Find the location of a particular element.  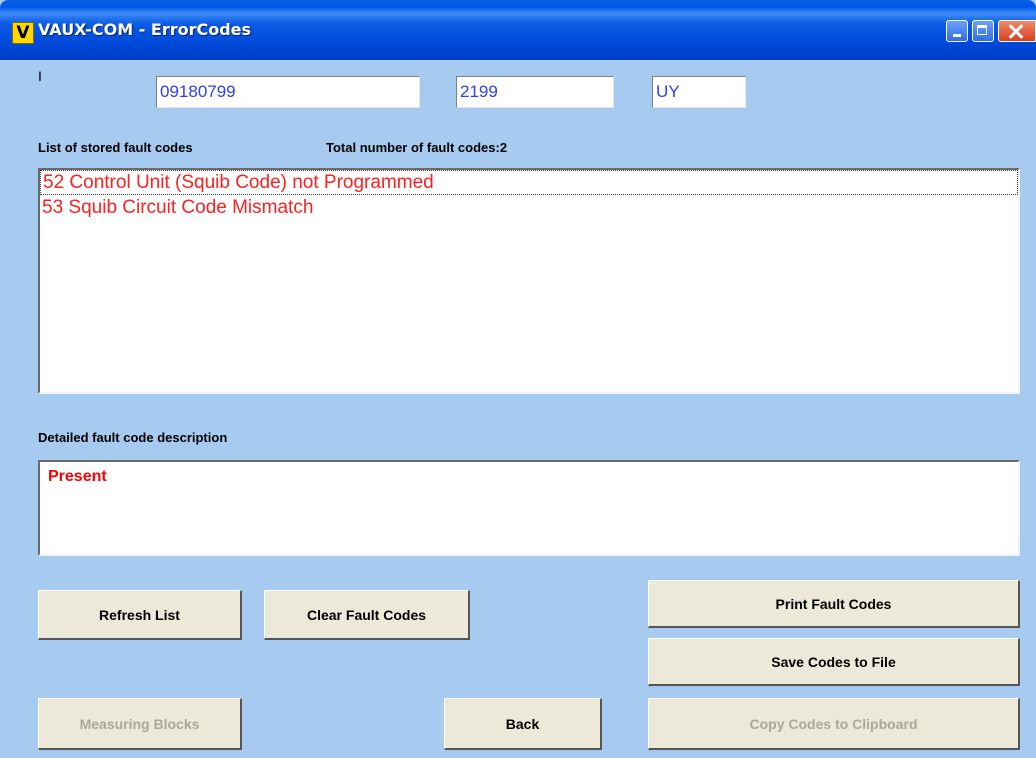

refresh-list-button: Refresh List is located at coordinates (140, 615).